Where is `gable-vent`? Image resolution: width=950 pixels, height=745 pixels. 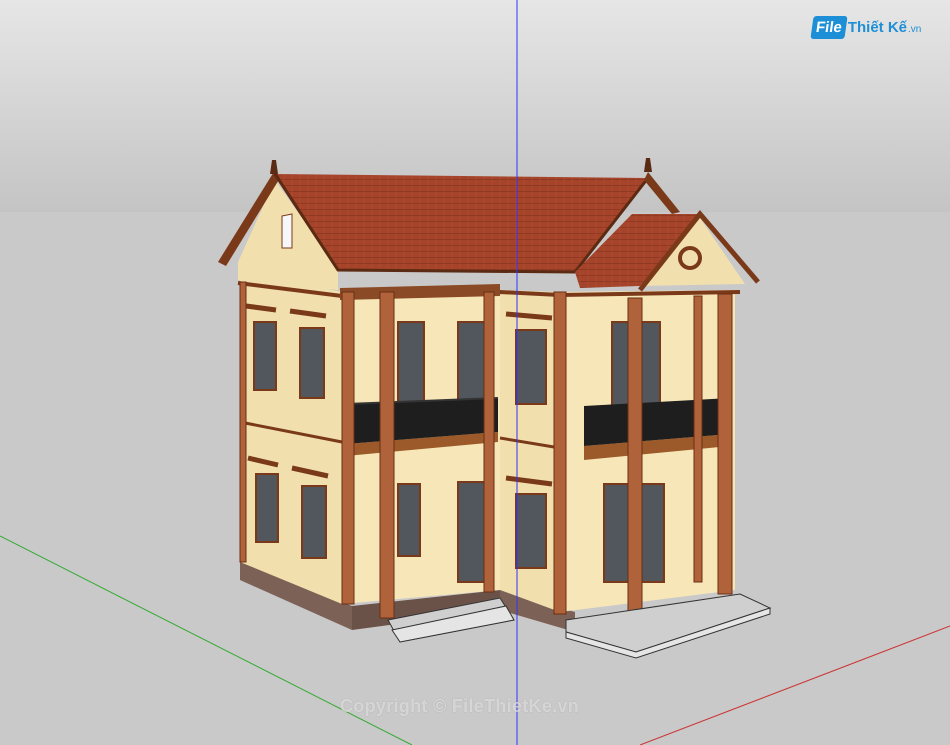
gable-vent is located at coordinates (287, 231).